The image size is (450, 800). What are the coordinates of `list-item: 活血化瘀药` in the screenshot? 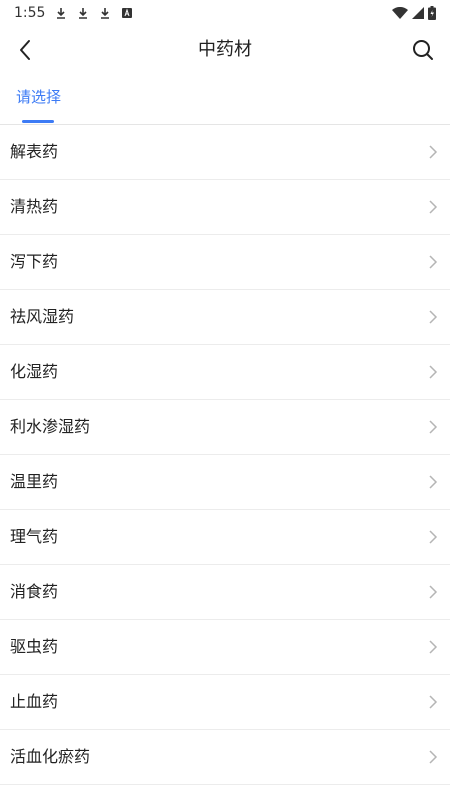 It's located at (225, 757).